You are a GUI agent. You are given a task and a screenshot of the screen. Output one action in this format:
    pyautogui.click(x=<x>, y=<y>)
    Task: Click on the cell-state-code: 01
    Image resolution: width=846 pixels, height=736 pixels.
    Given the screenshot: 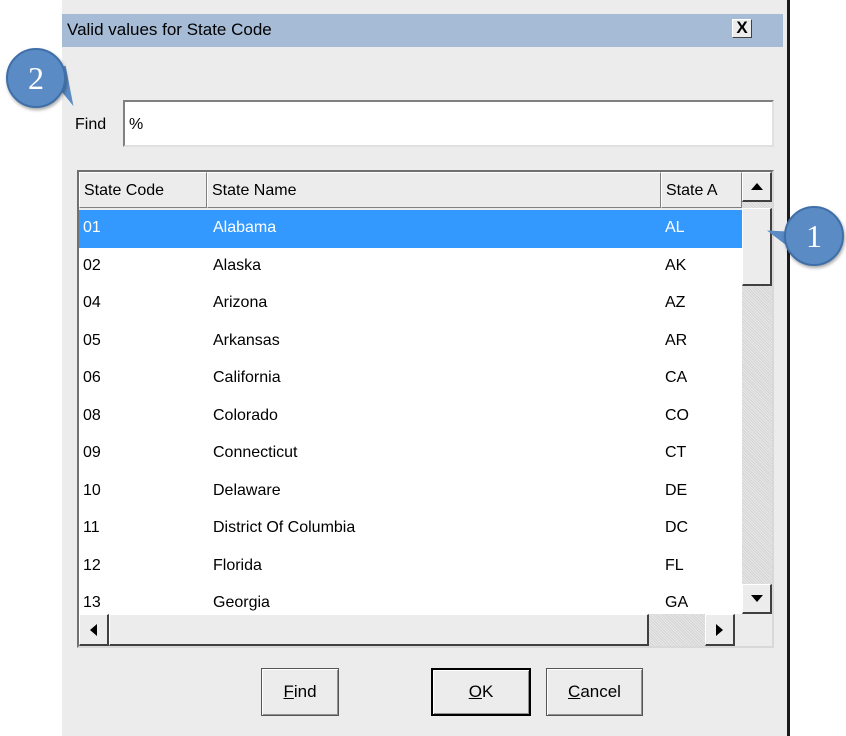 What is the action you would take?
    pyautogui.click(x=92, y=227)
    